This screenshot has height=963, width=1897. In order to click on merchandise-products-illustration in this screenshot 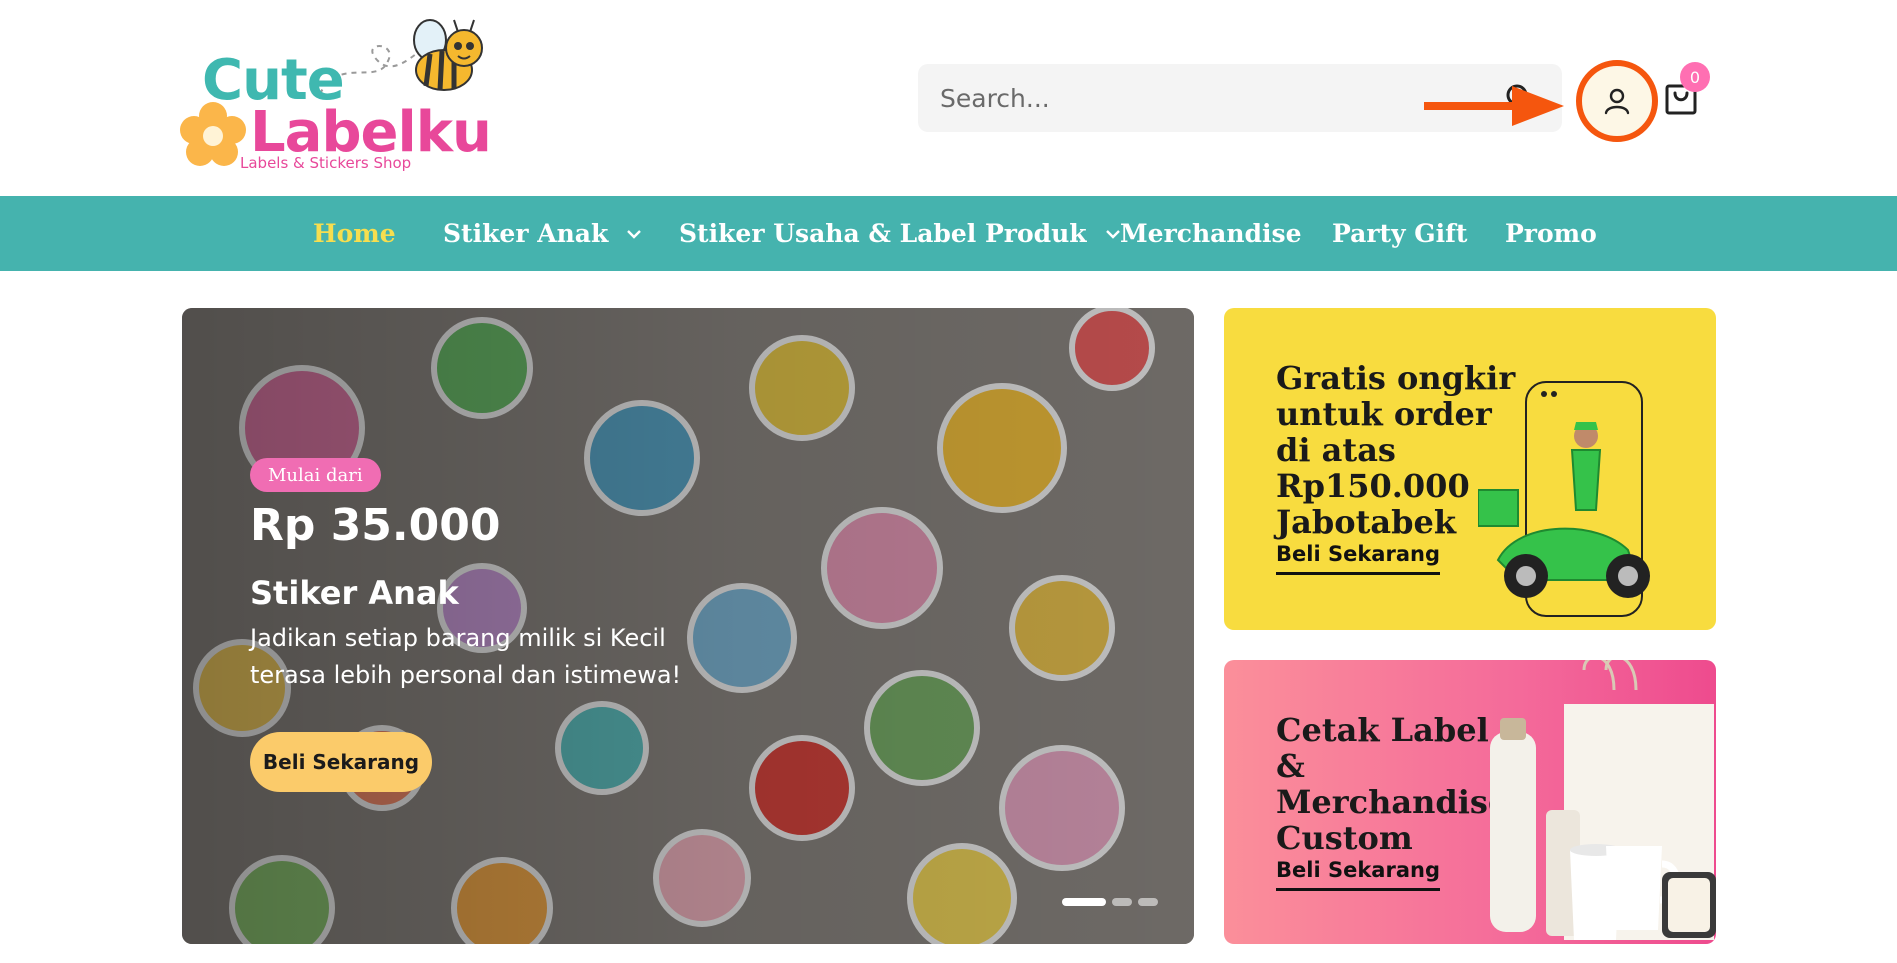, I will do `click(1603, 800)`.